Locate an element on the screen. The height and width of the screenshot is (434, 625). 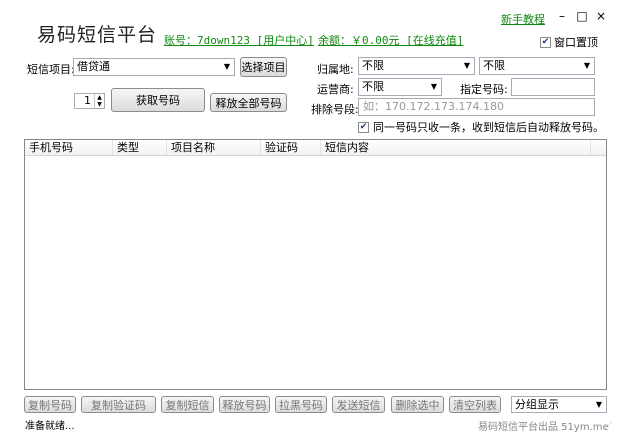
stepper-arrows: ▲ ▼ is located at coordinates (99, 101).